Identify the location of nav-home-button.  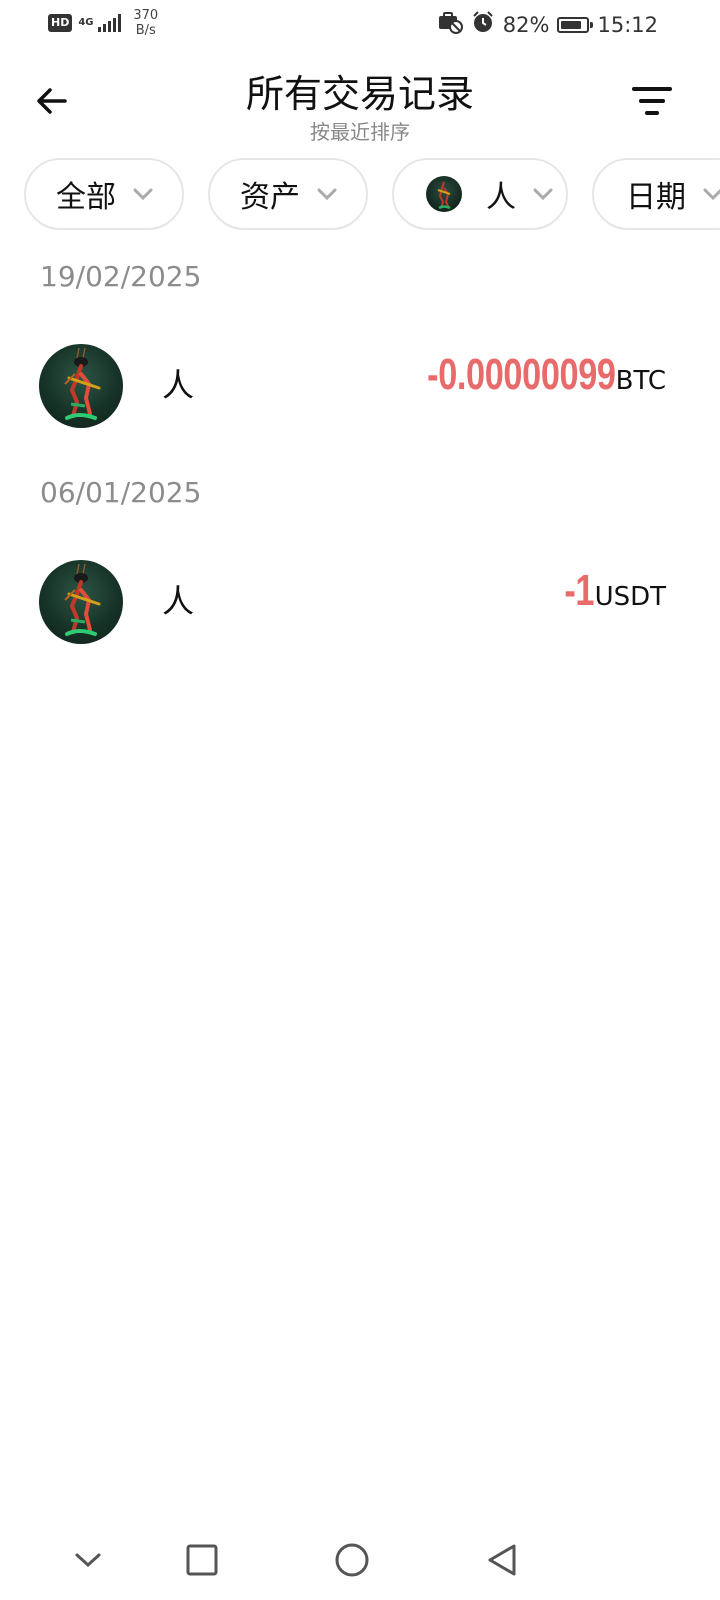
(352, 1560).